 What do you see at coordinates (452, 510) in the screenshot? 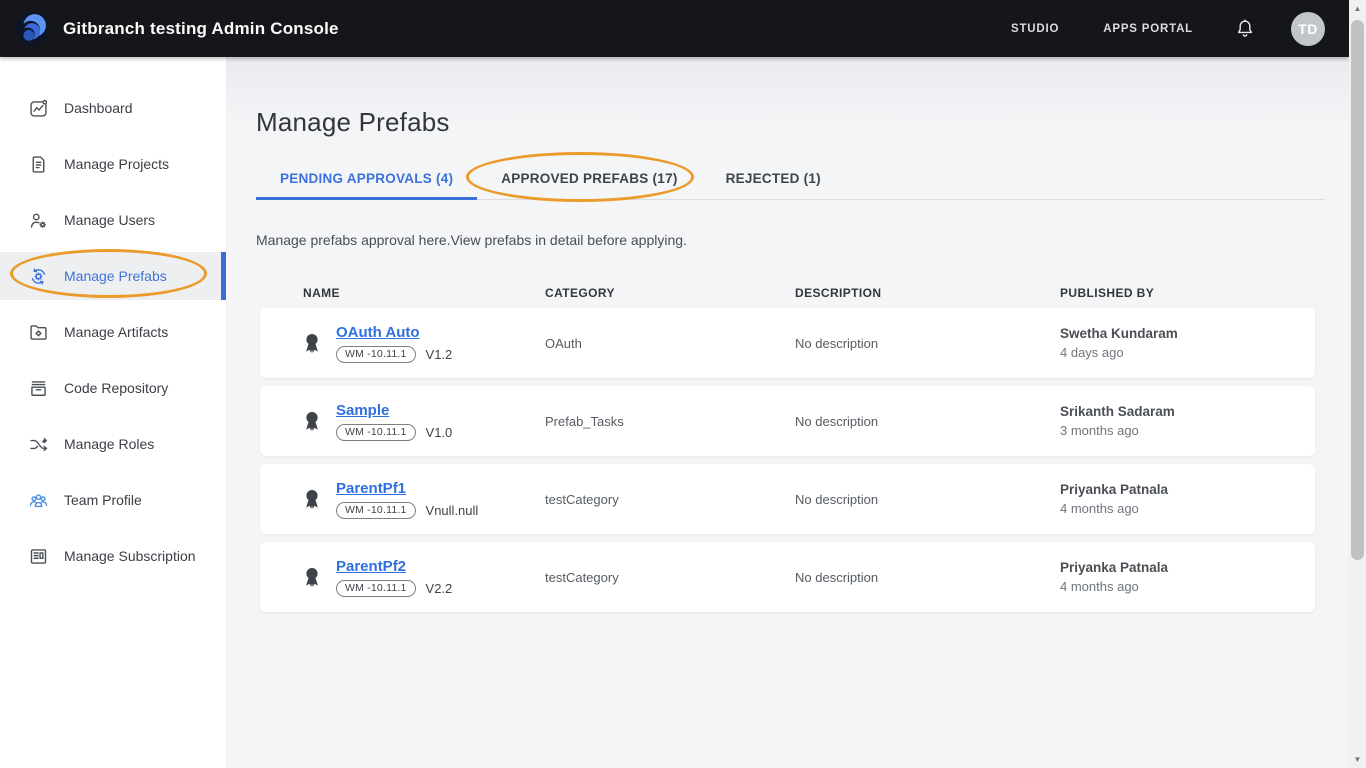
I see `prefab-version: Vnull.null` at bounding box center [452, 510].